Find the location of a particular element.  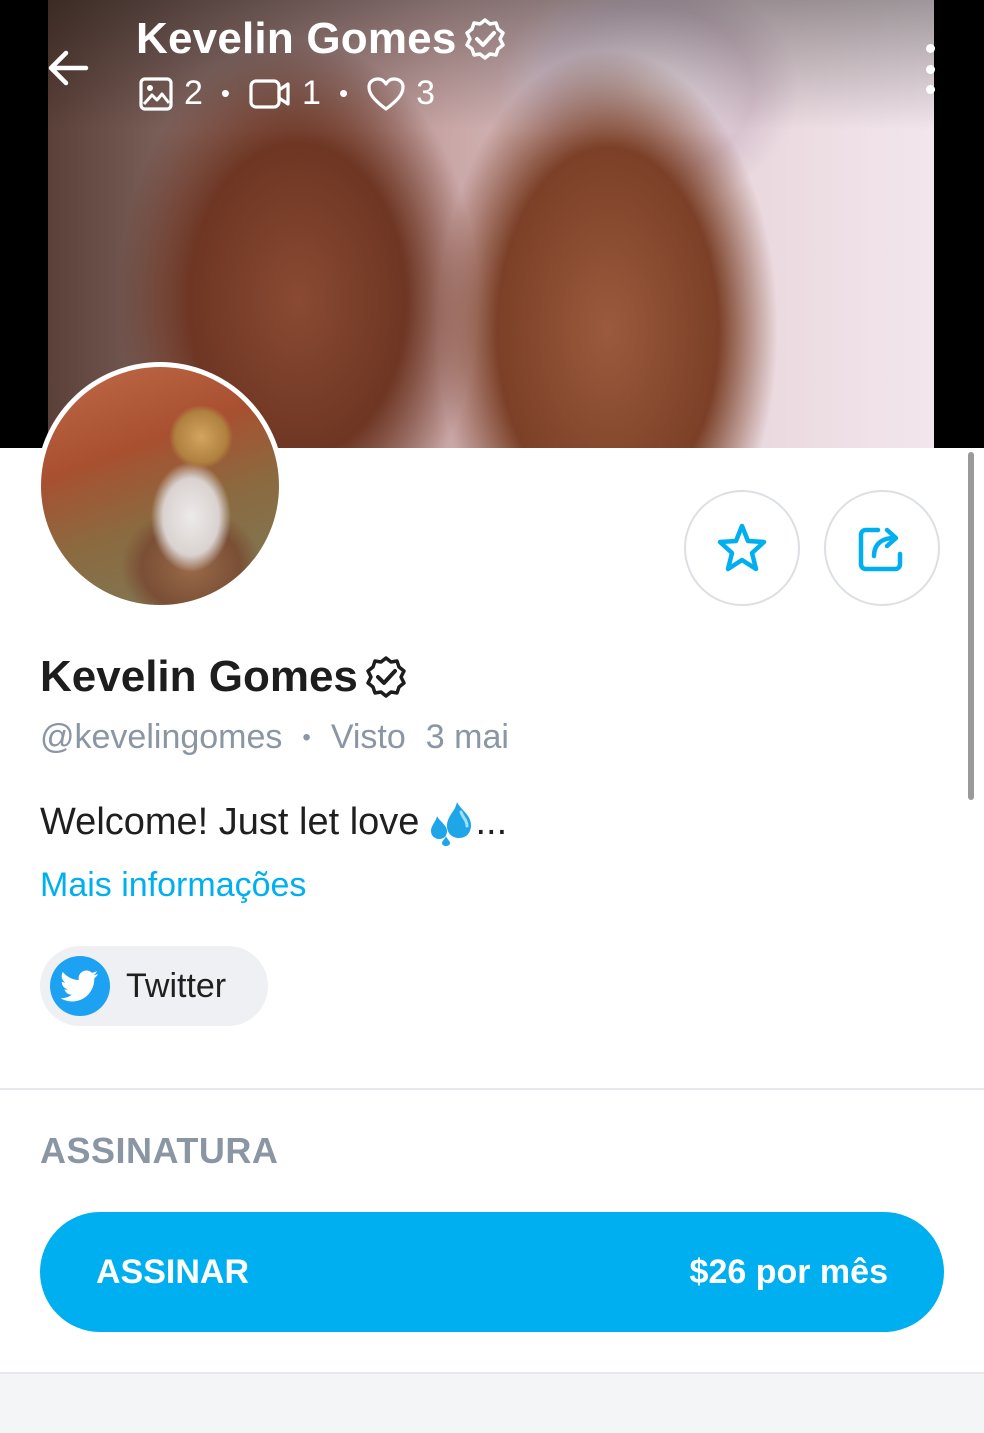

header-title-row: Kevelin Gomes is located at coordinates (321, 39).